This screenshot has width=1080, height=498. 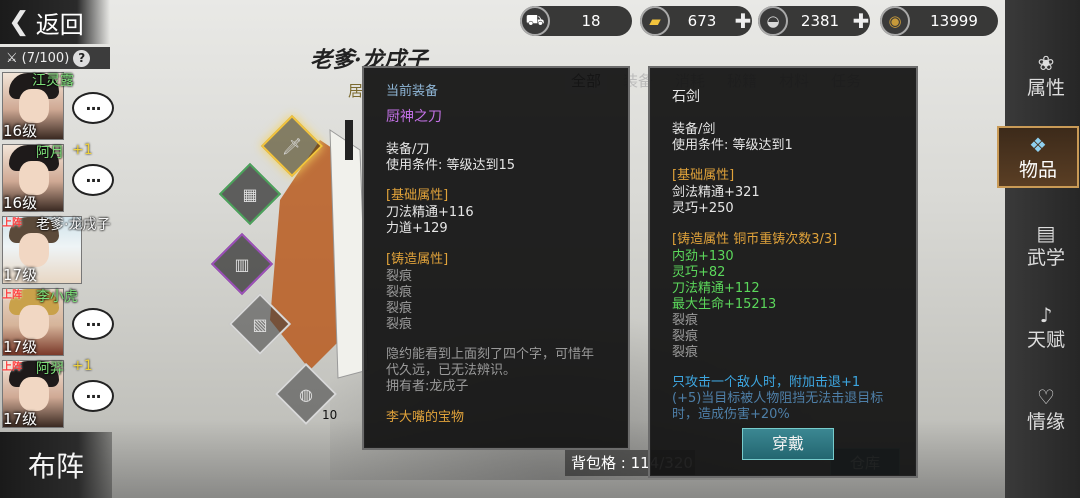 I want to click on resource-value: 13999, so click(x=954, y=21).